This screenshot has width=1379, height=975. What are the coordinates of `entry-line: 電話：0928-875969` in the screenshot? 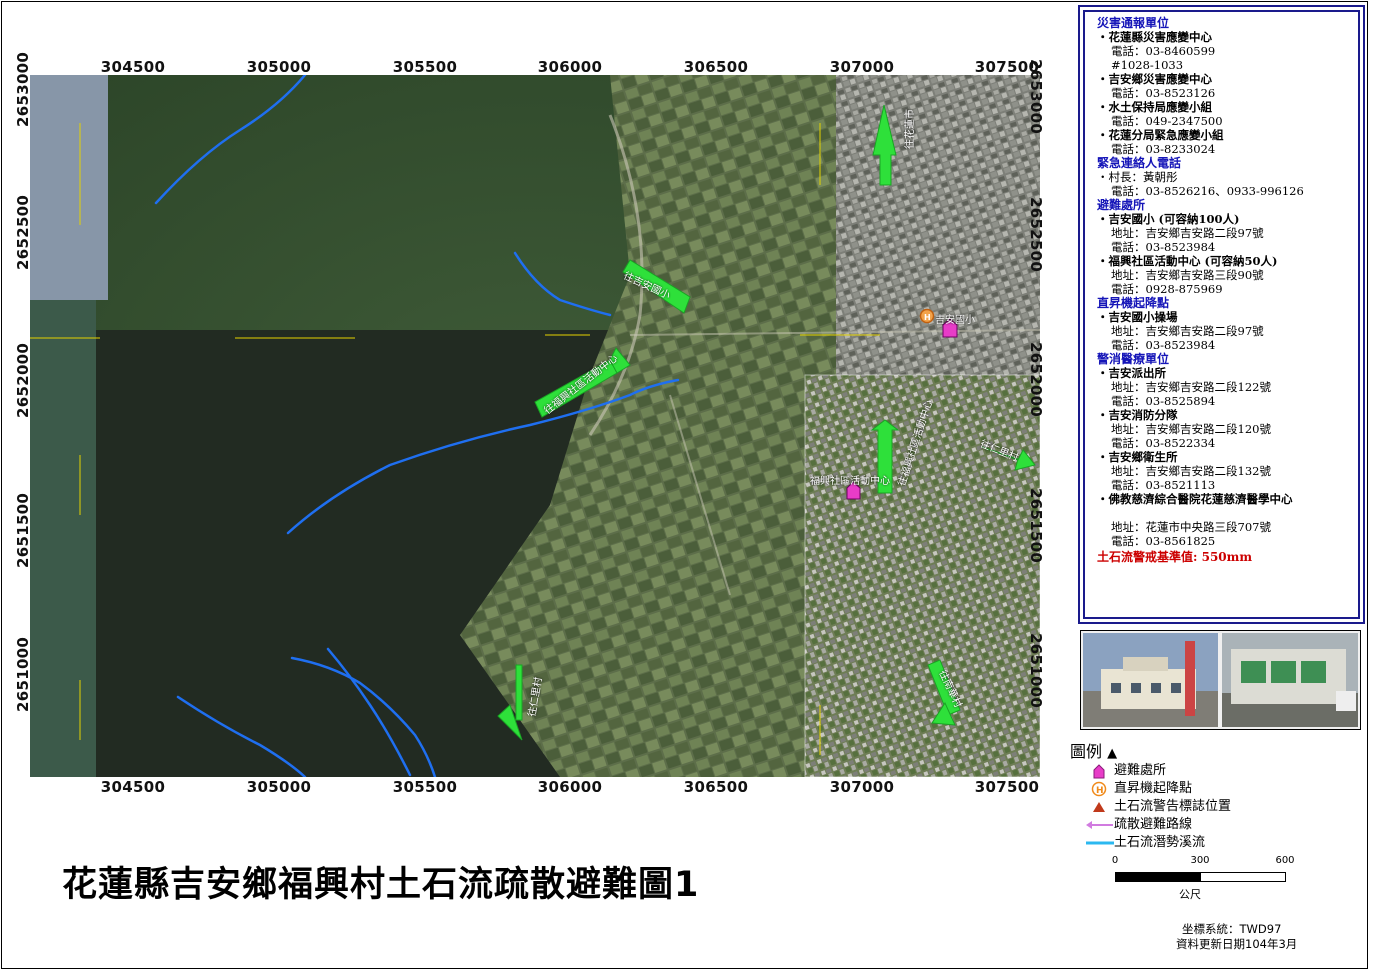 It's located at (1167, 289).